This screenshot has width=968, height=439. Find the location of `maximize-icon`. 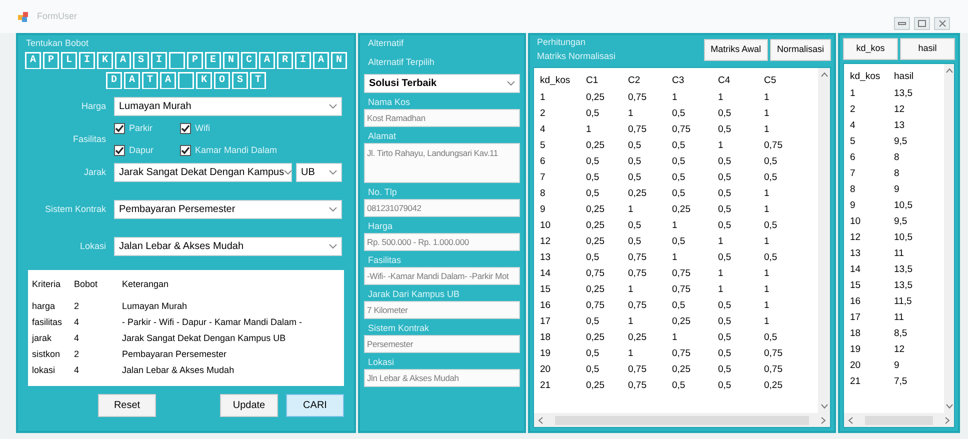

maximize-icon is located at coordinates (922, 23).